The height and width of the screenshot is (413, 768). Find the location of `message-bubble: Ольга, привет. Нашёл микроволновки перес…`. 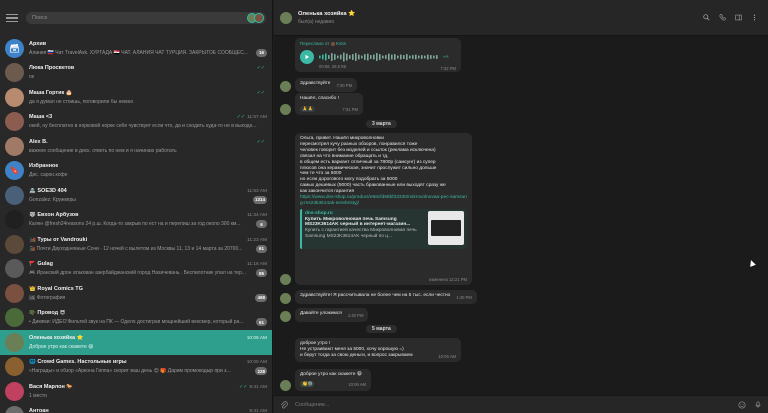

message-bubble: Ольга, привет. Нашёл микроволновки перес… is located at coordinates (383, 209).